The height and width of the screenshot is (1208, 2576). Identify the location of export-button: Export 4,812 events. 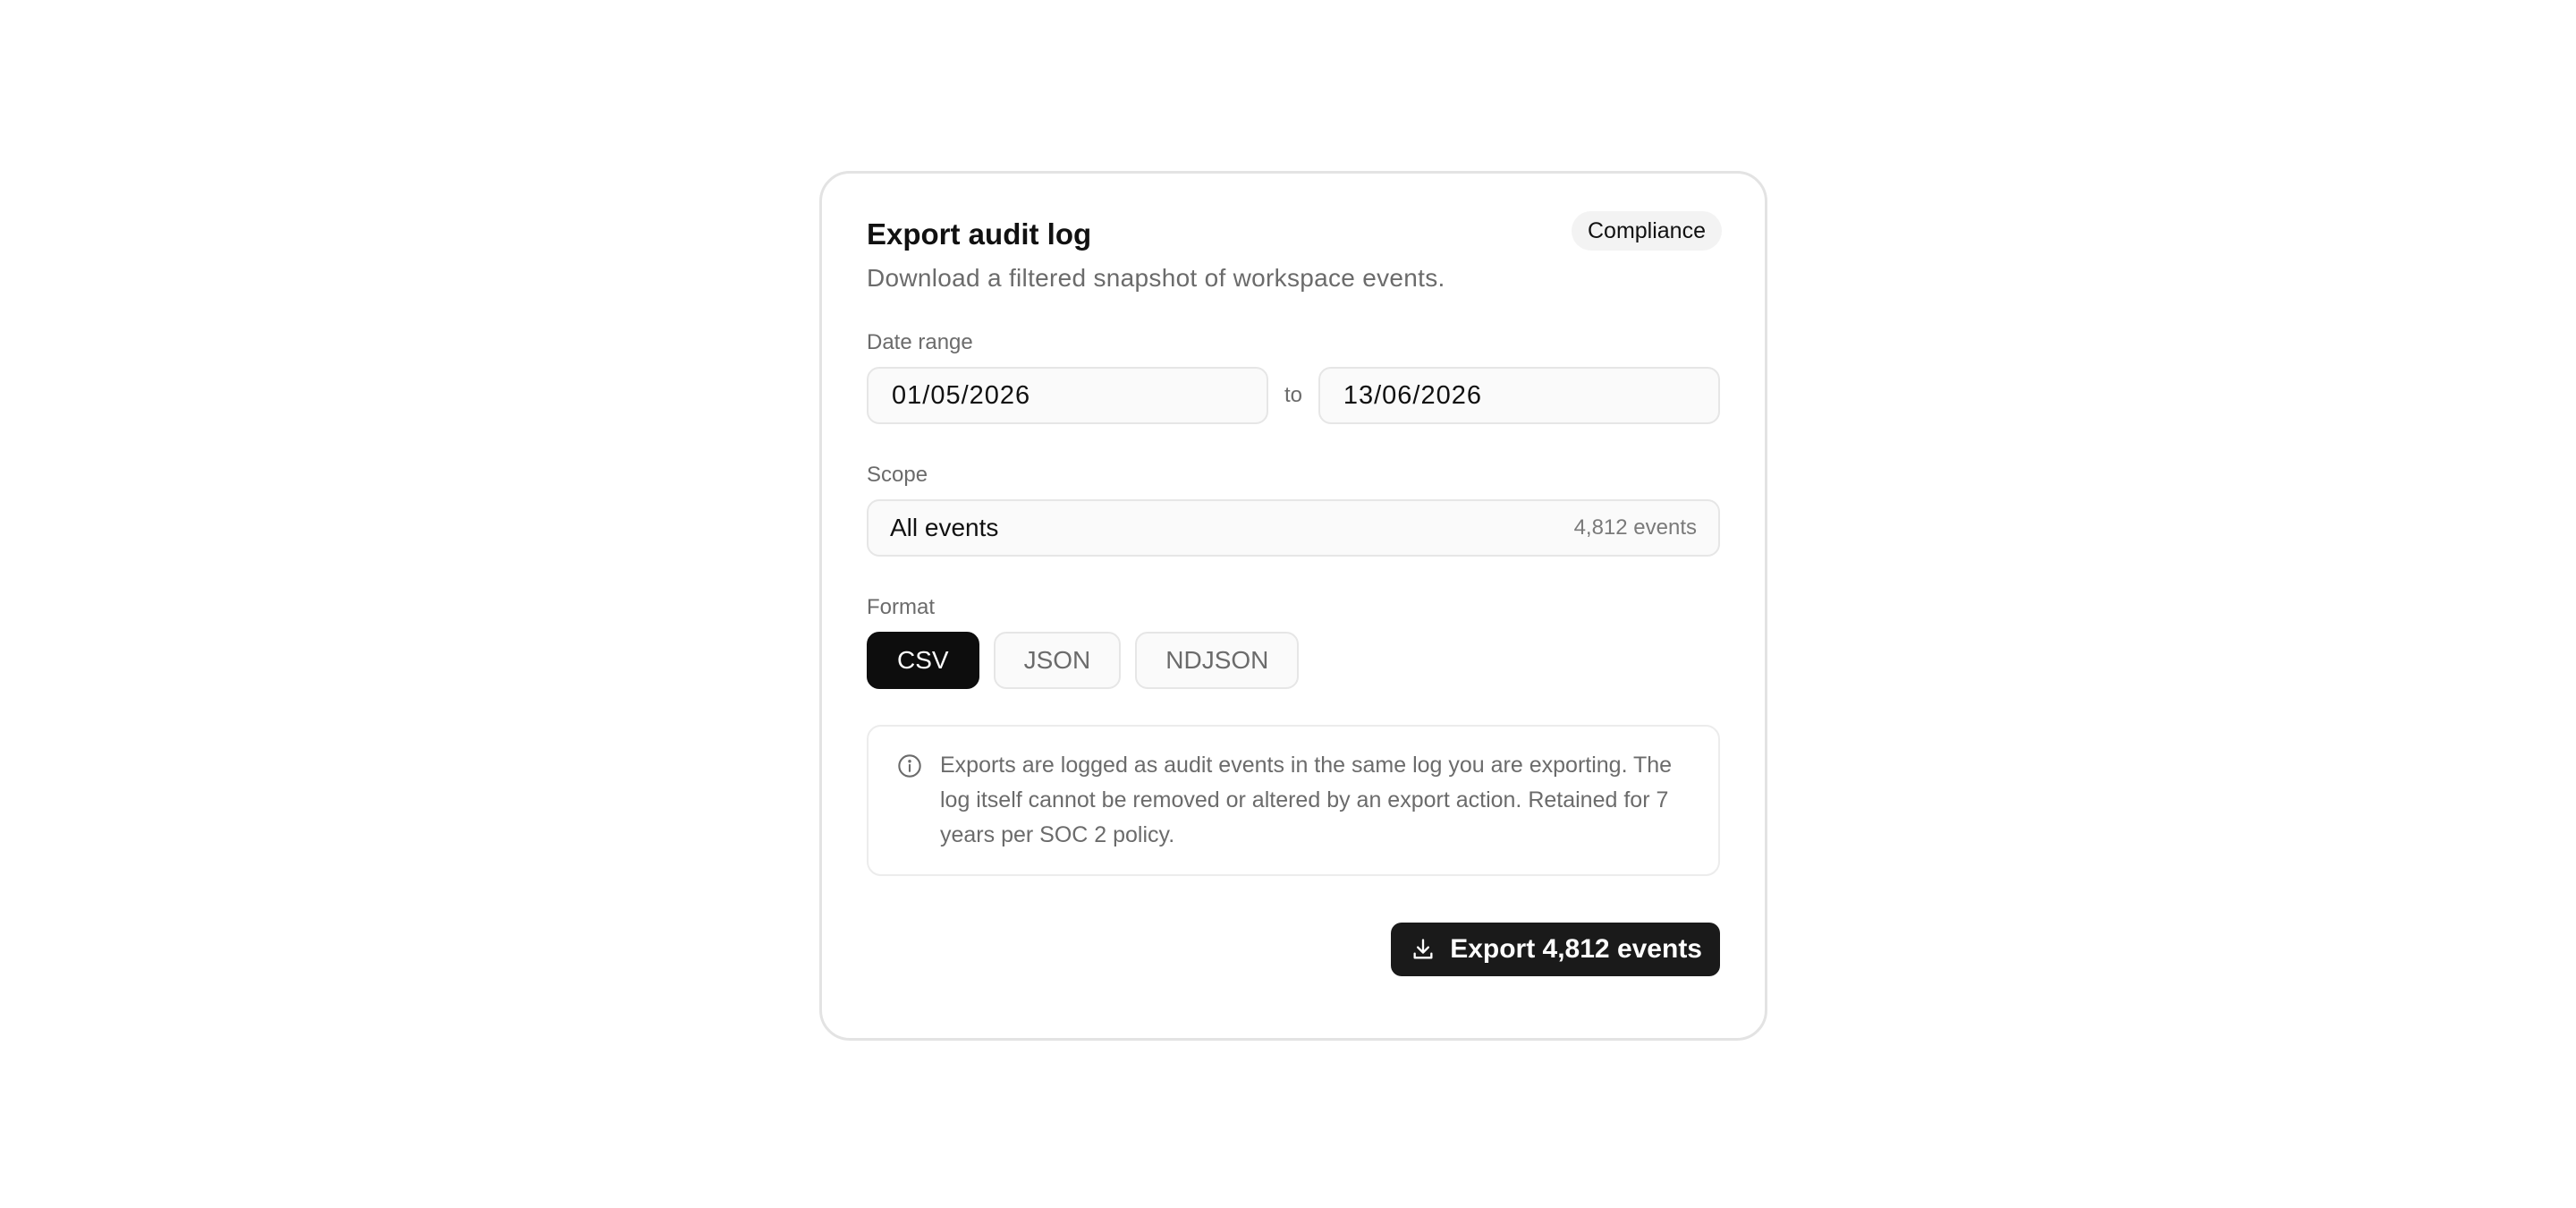
(1555, 949).